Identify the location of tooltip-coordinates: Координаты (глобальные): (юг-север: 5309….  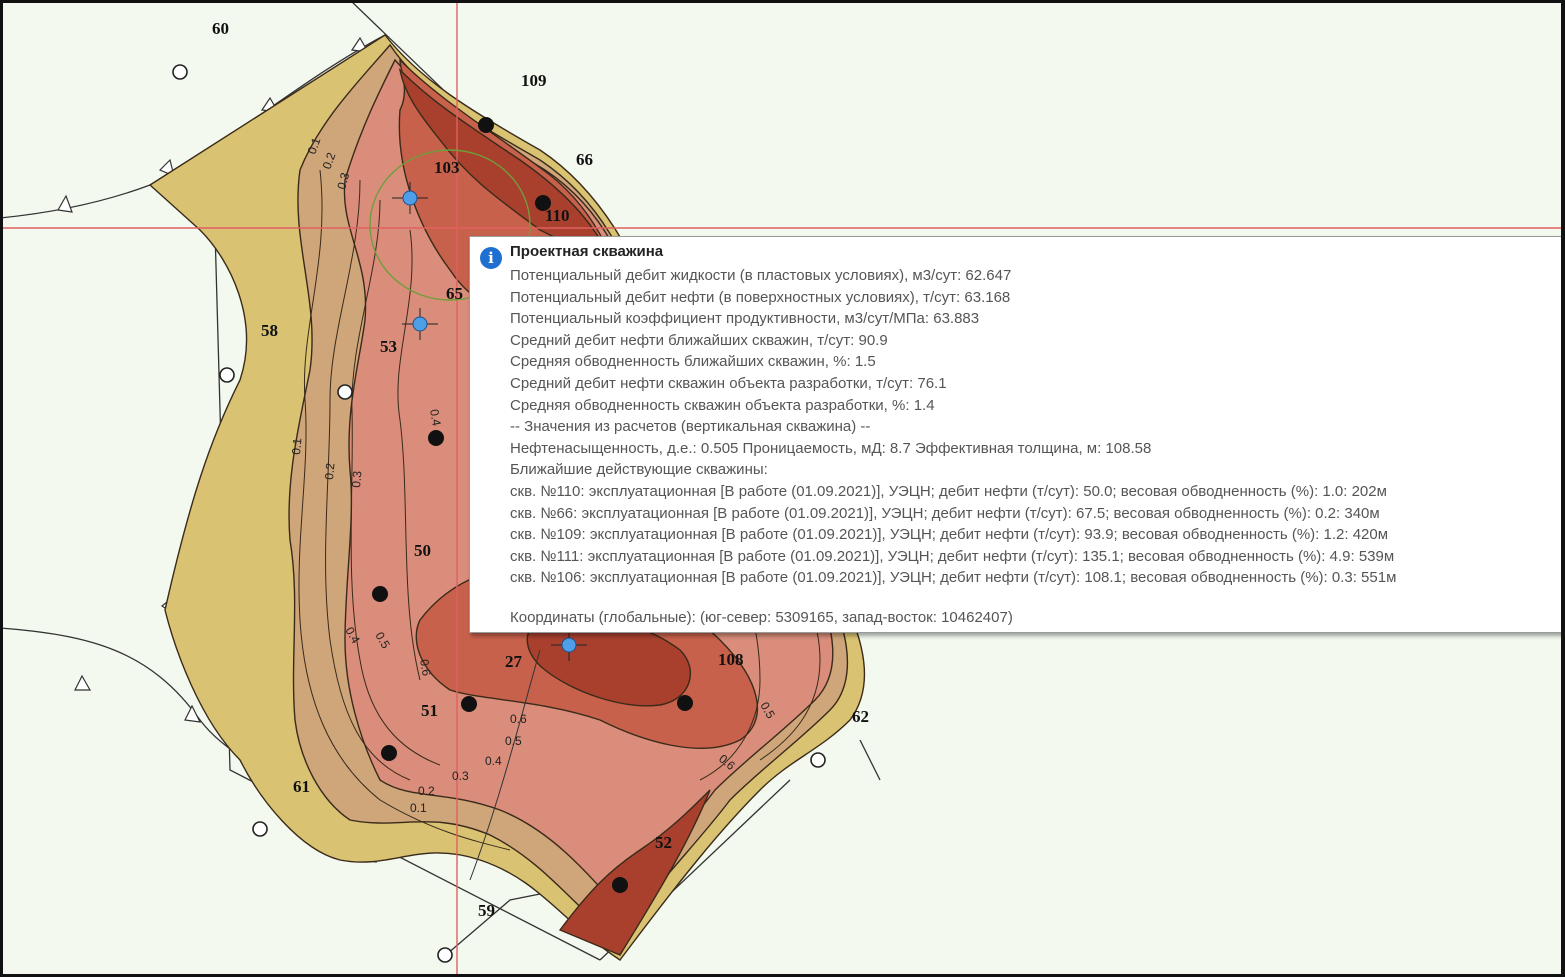
(761, 617).